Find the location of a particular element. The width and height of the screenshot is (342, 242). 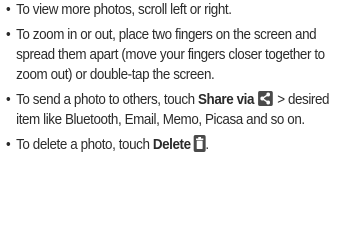

delete-label: Delete is located at coordinates (171, 145).